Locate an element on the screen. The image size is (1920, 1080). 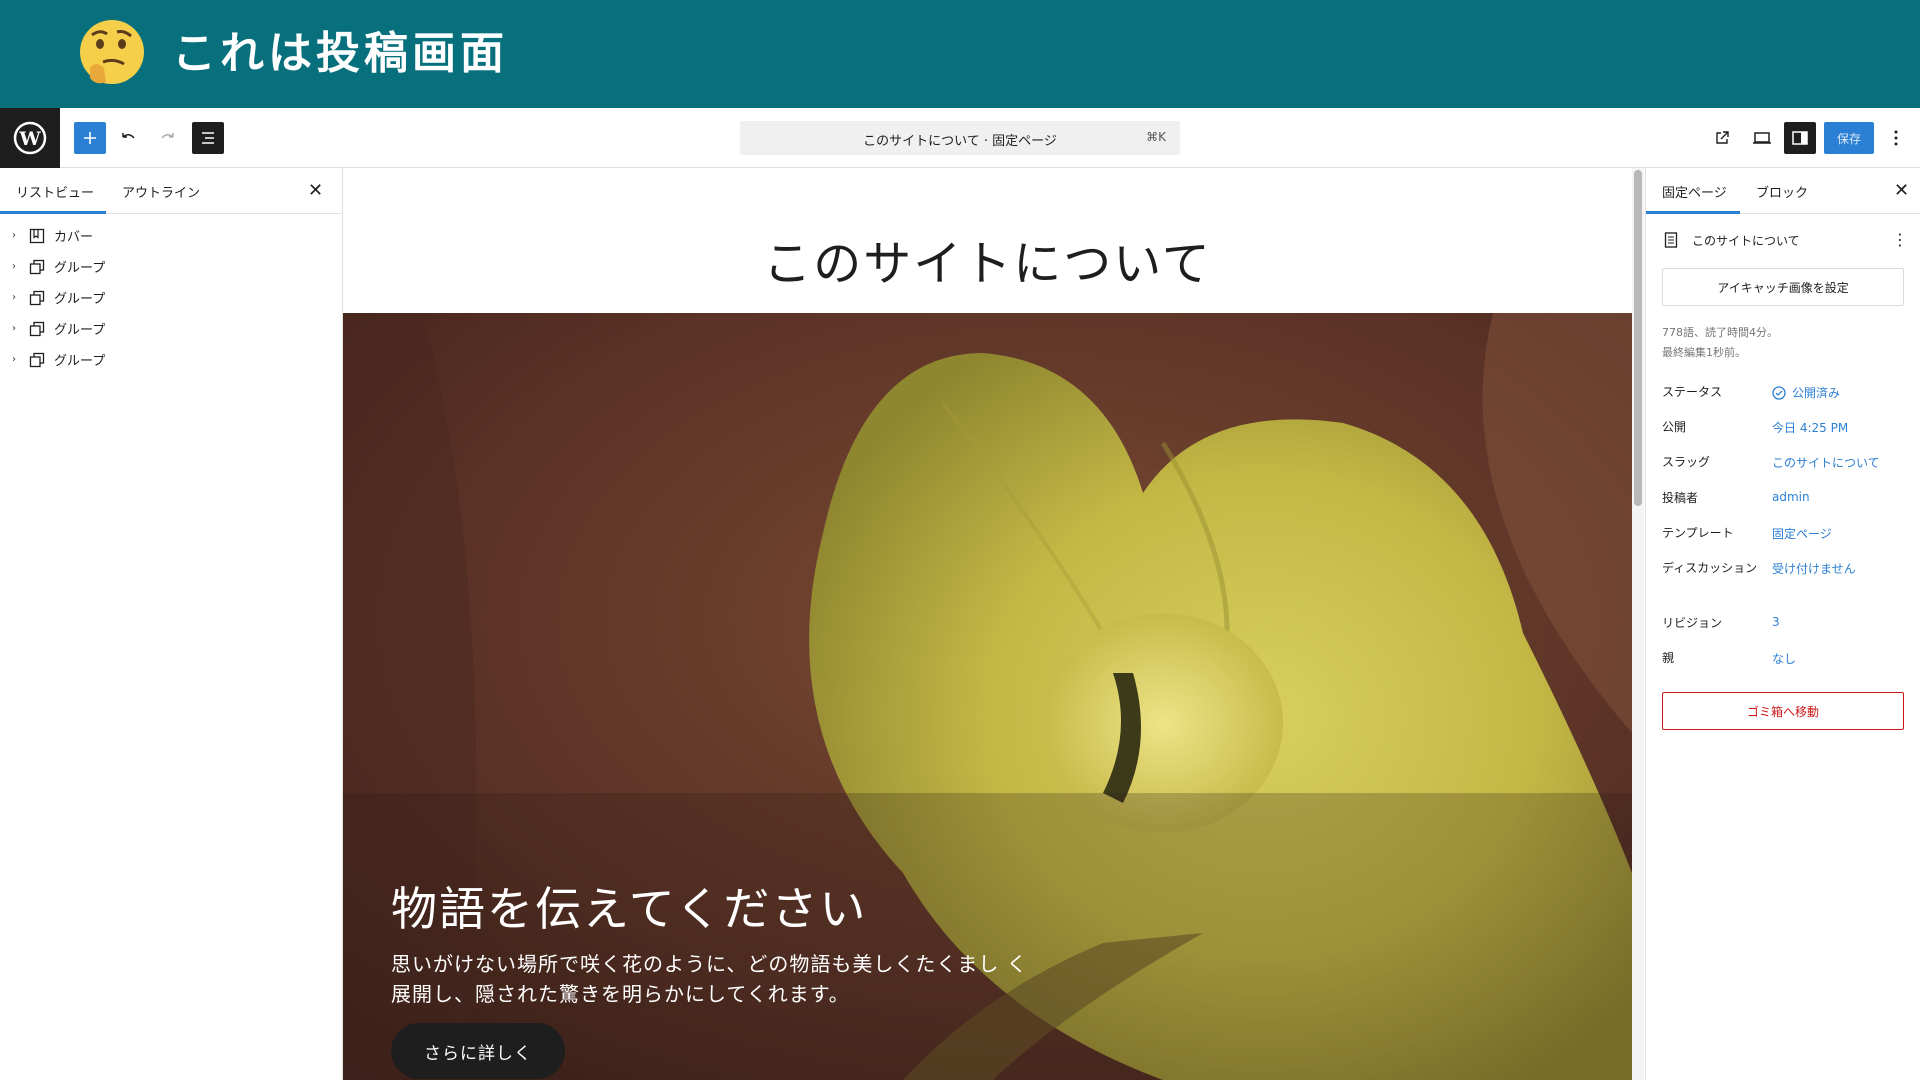
list-view-tabs: リストビュー アウトライン ✕ is located at coordinates (171, 191).